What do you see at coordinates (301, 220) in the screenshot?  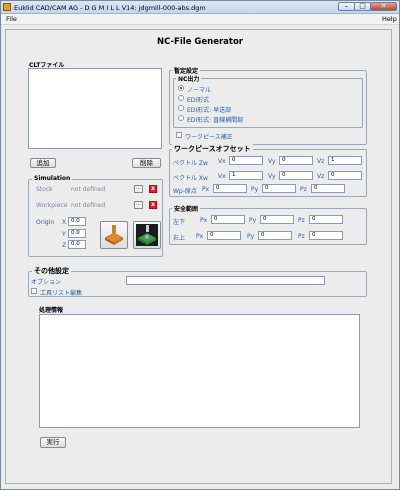 I see `safety-lower-pz-label: Pz` at bounding box center [301, 220].